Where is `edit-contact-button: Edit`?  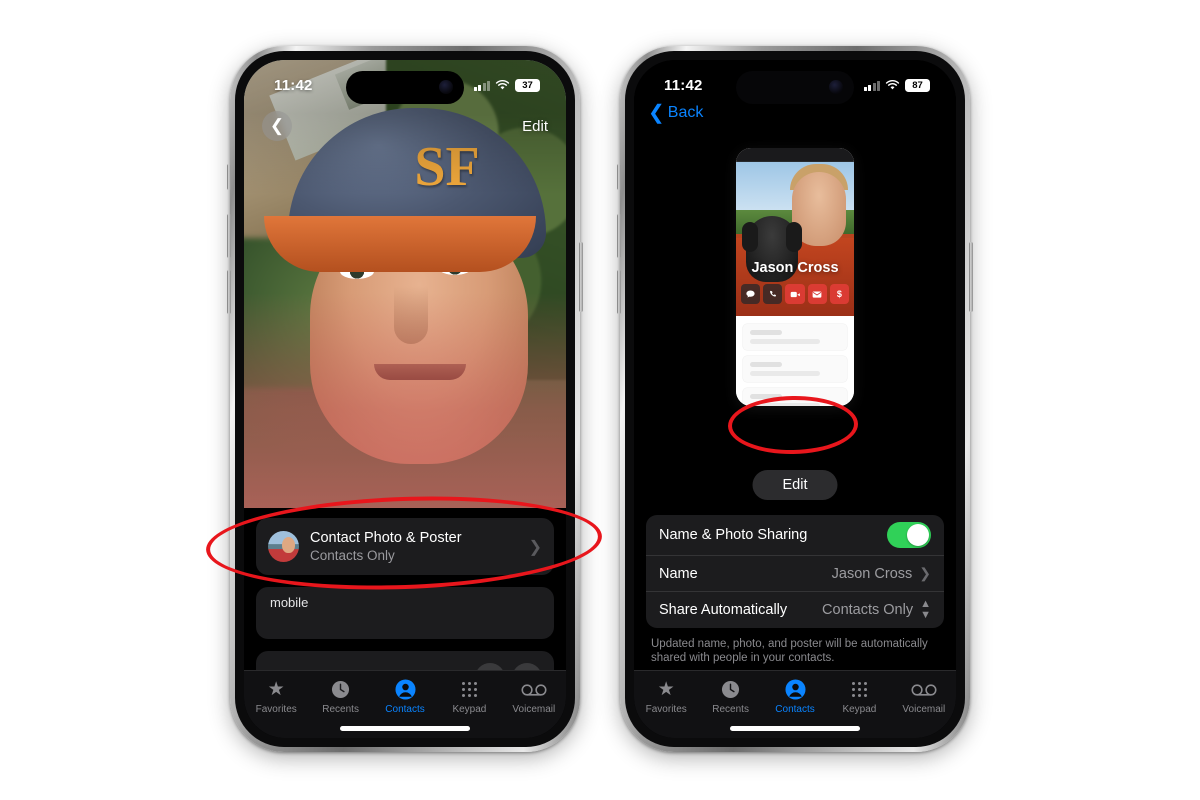
edit-contact-button: Edit is located at coordinates (535, 126).